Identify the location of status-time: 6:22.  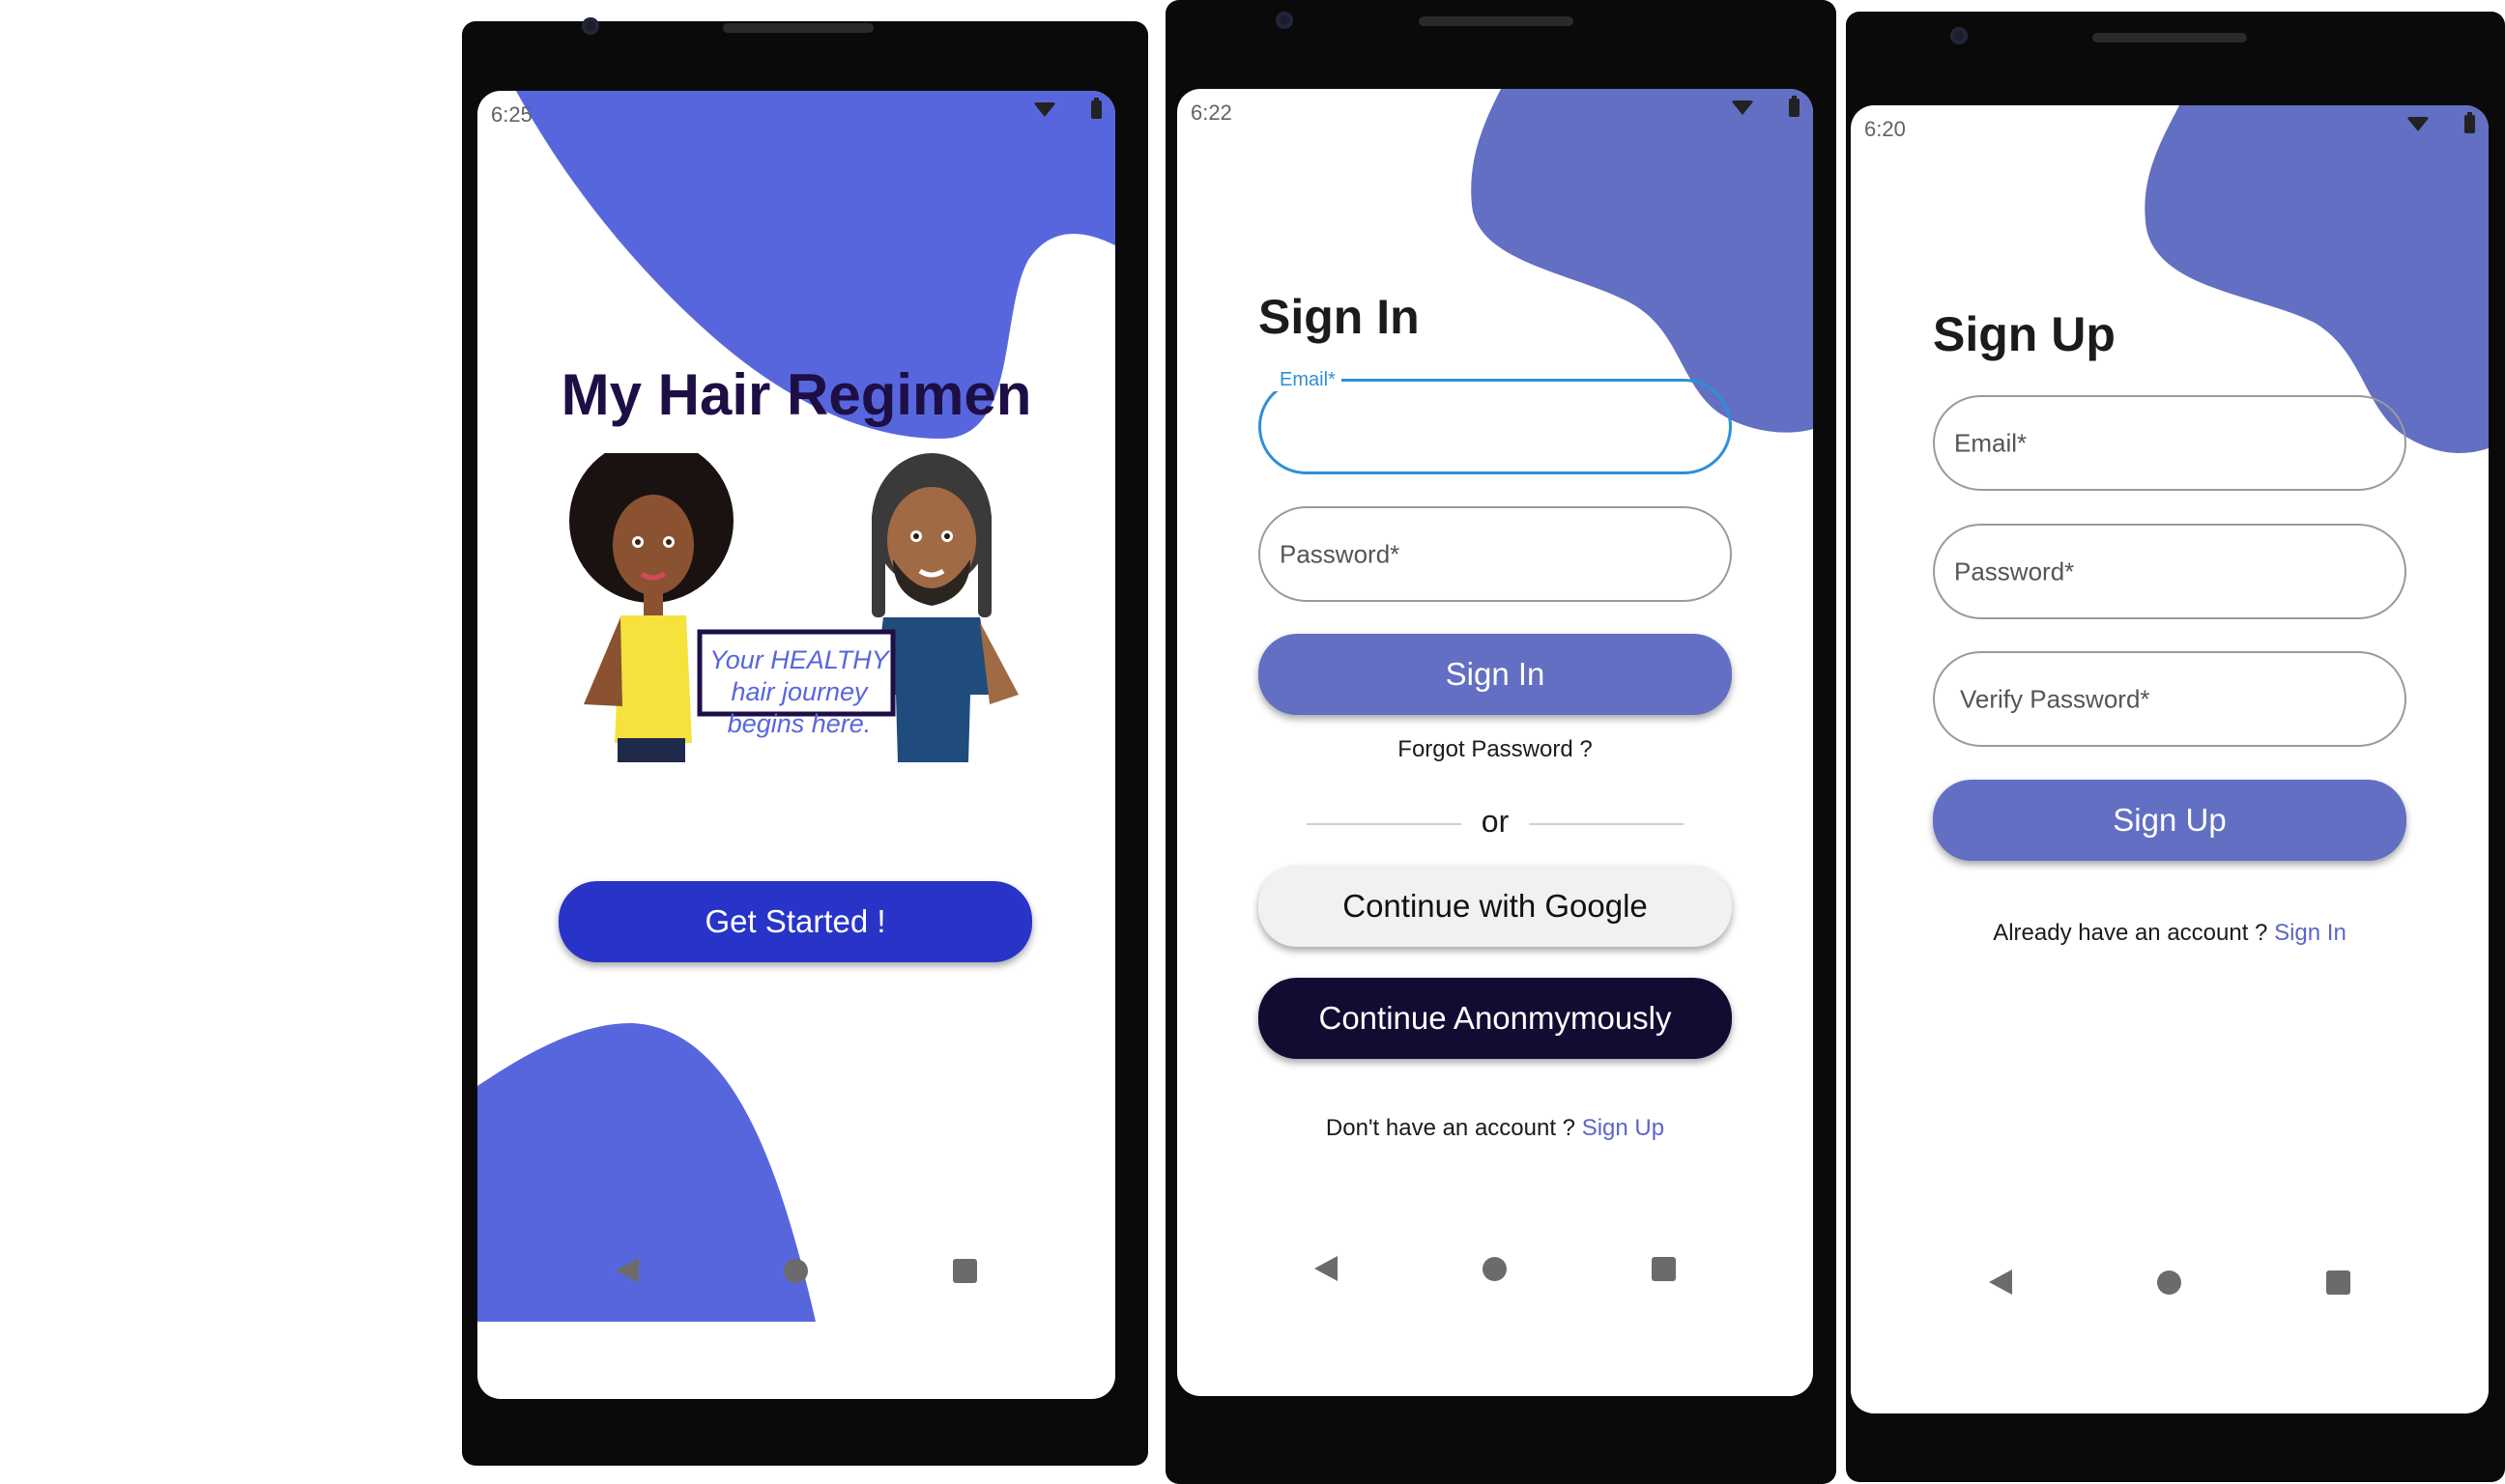
(1212, 113).